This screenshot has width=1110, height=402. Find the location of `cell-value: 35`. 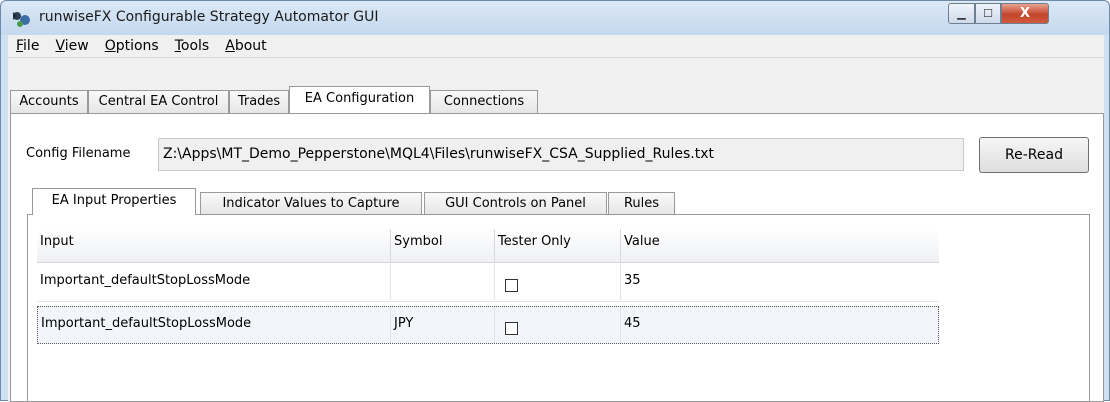

cell-value: 35 is located at coordinates (780, 282).